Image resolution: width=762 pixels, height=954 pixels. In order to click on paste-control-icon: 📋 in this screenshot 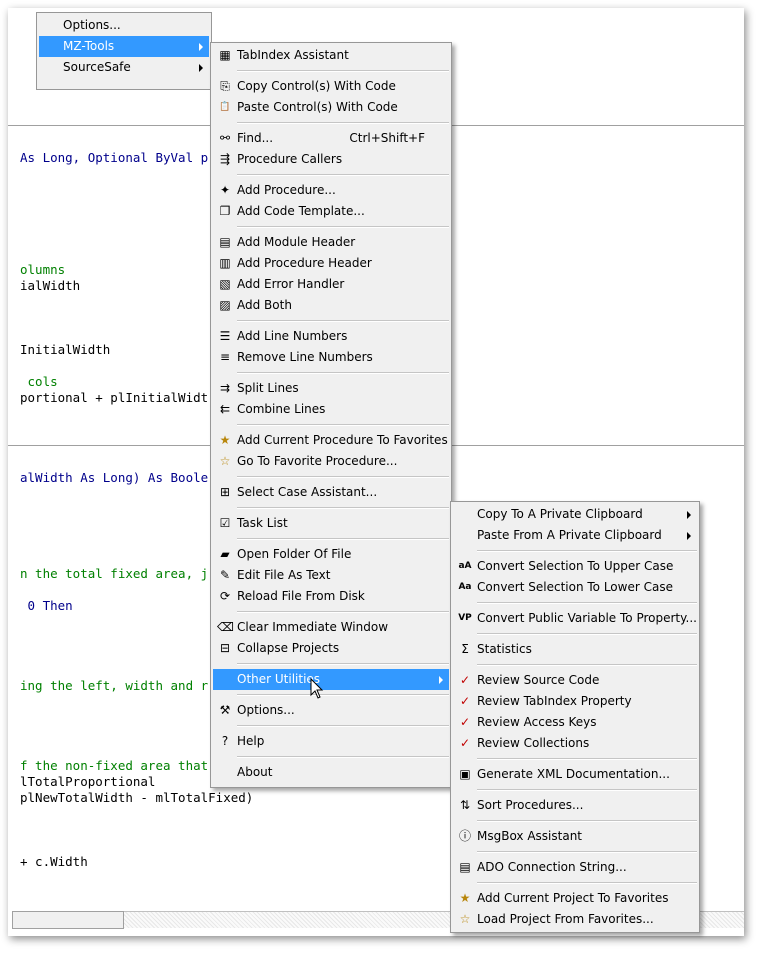, I will do `click(225, 107)`.